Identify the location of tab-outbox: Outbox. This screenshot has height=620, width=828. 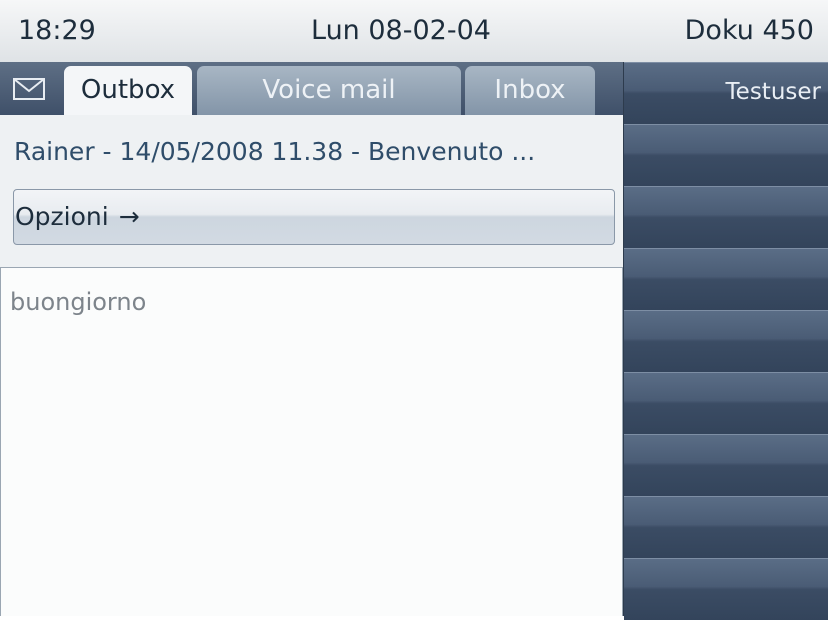
(128, 90).